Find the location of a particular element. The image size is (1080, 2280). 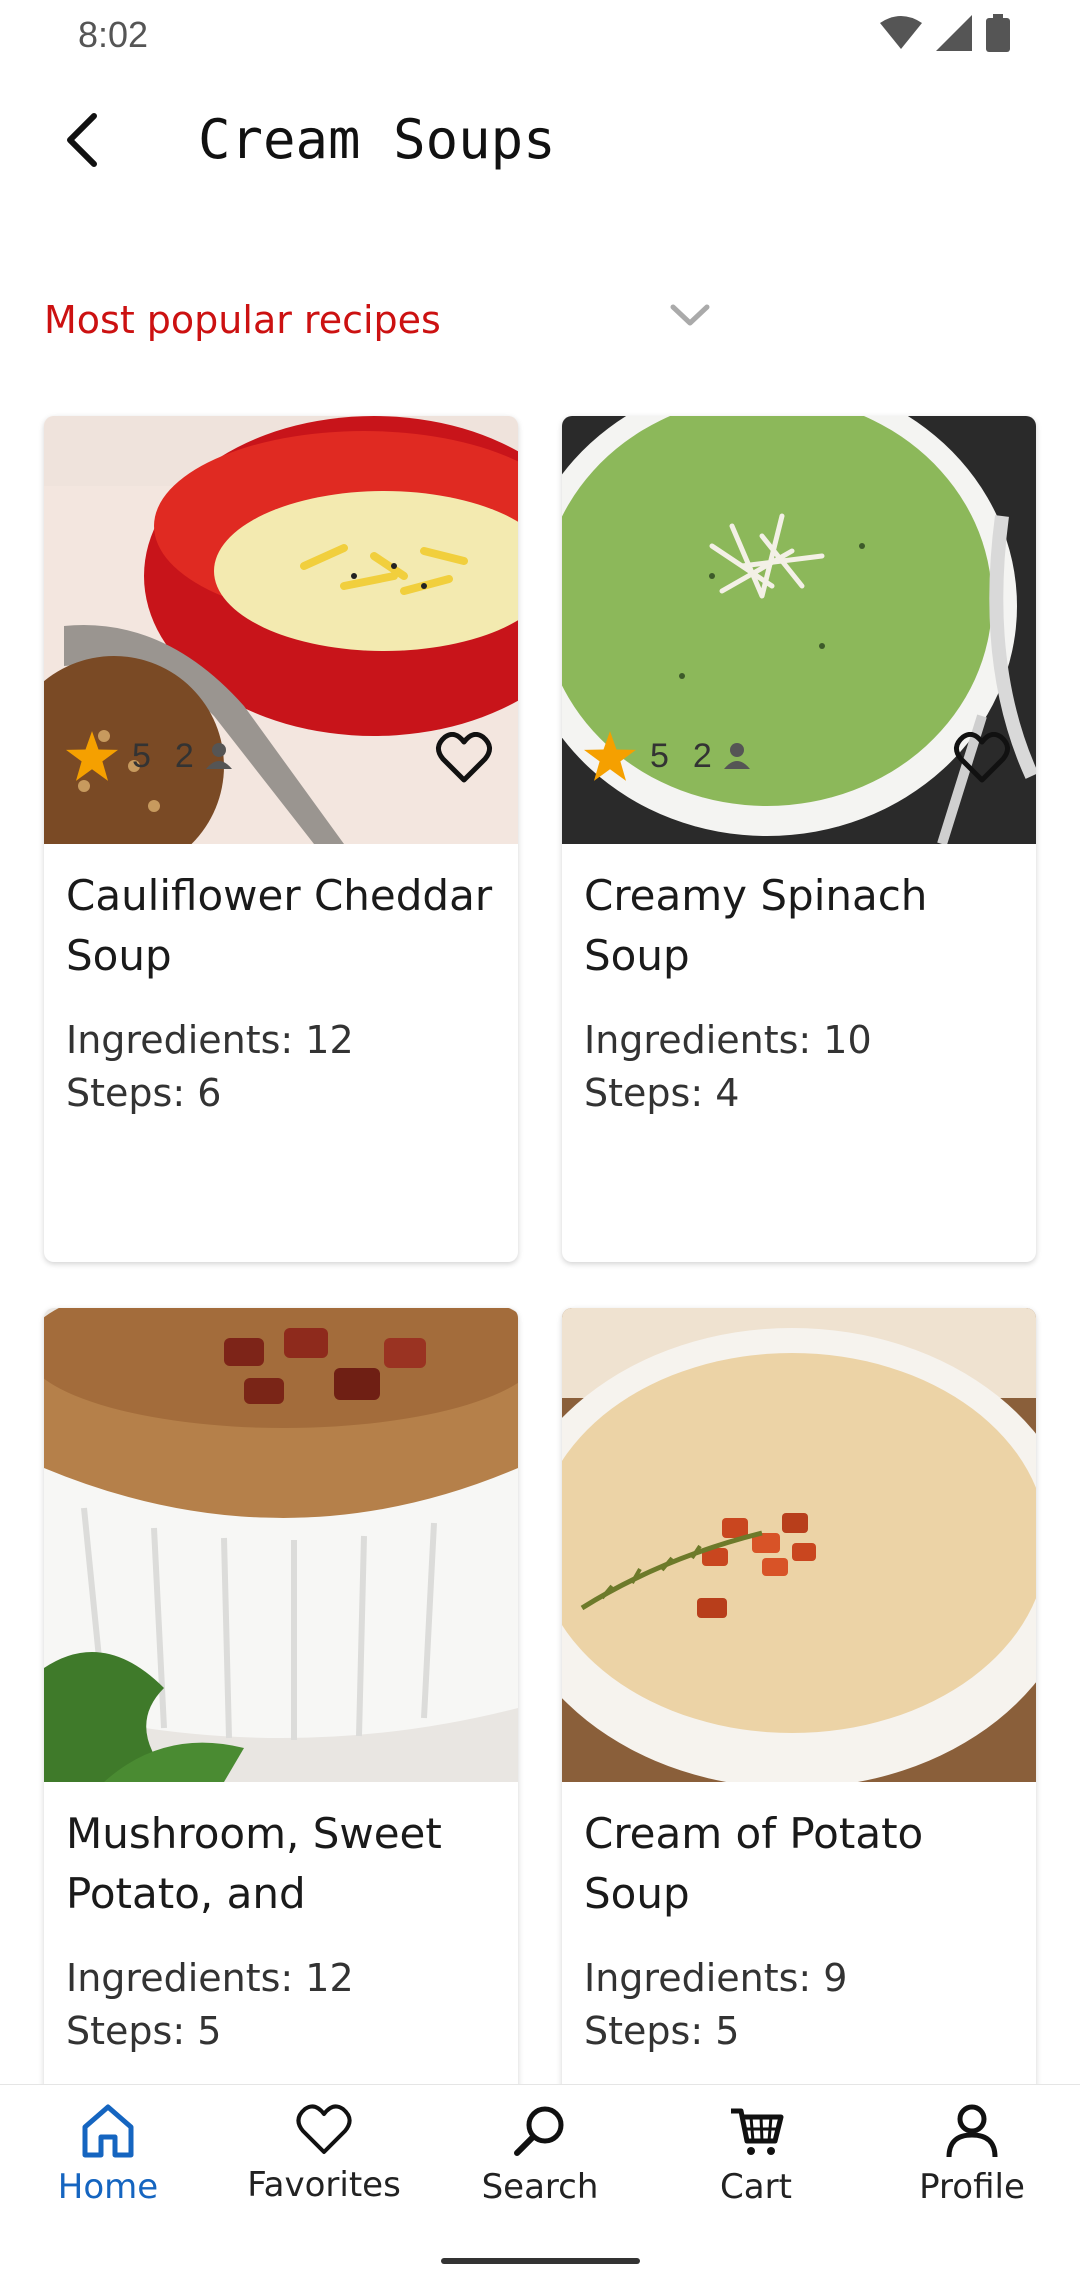

wifi-icon is located at coordinates (901, 32).